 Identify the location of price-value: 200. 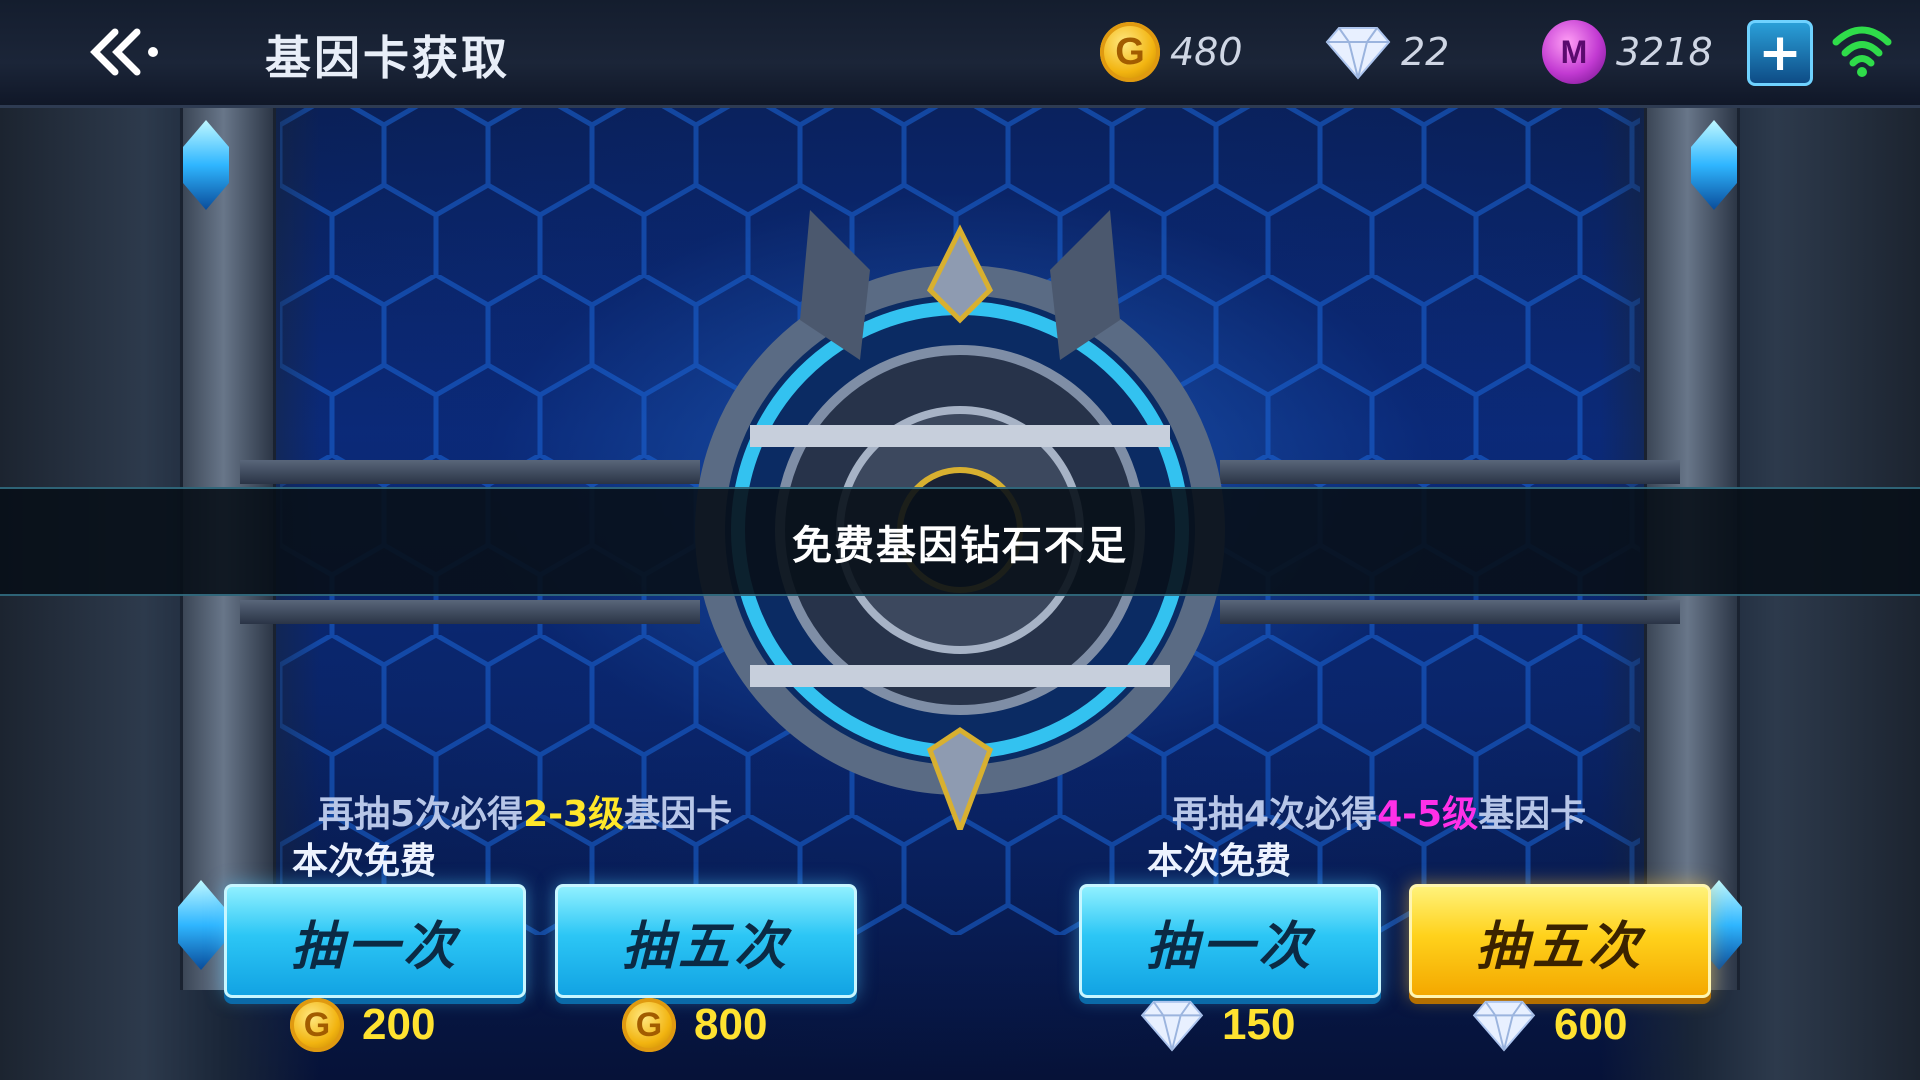
(399, 1024).